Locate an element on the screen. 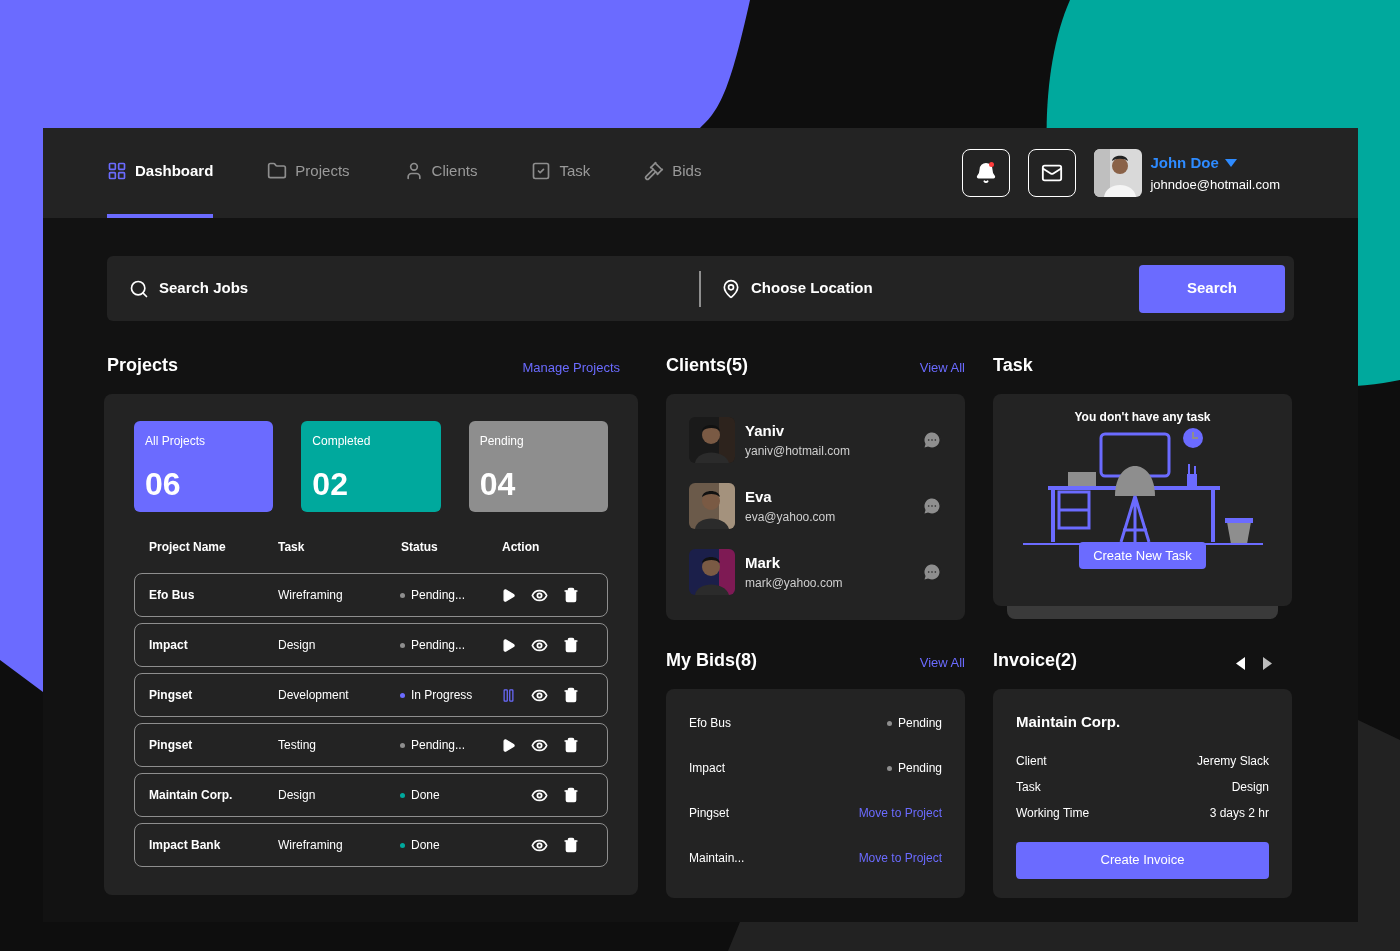 This screenshot has height=951, width=1400. column-header: Task is located at coordinates (292, 547).